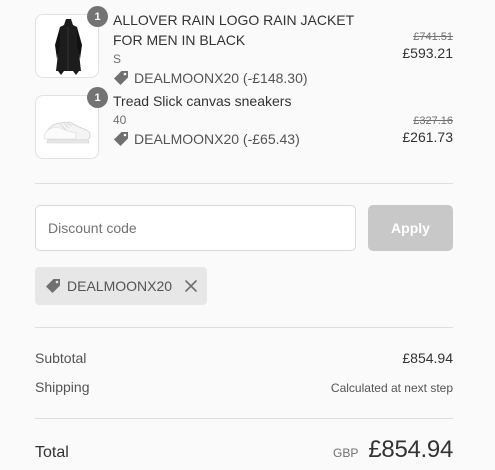 The image size is (495, 470). Describe the element at coordinates (244, 450) in the screenshot. I see `total-row: Total GBP £854.94` at that location.